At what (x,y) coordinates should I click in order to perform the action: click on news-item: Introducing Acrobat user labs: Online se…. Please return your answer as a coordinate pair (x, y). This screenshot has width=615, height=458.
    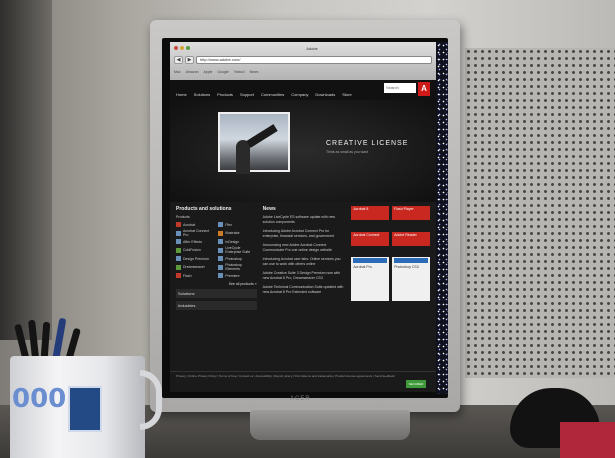
    Looking at the image, I should click on (304, 262).